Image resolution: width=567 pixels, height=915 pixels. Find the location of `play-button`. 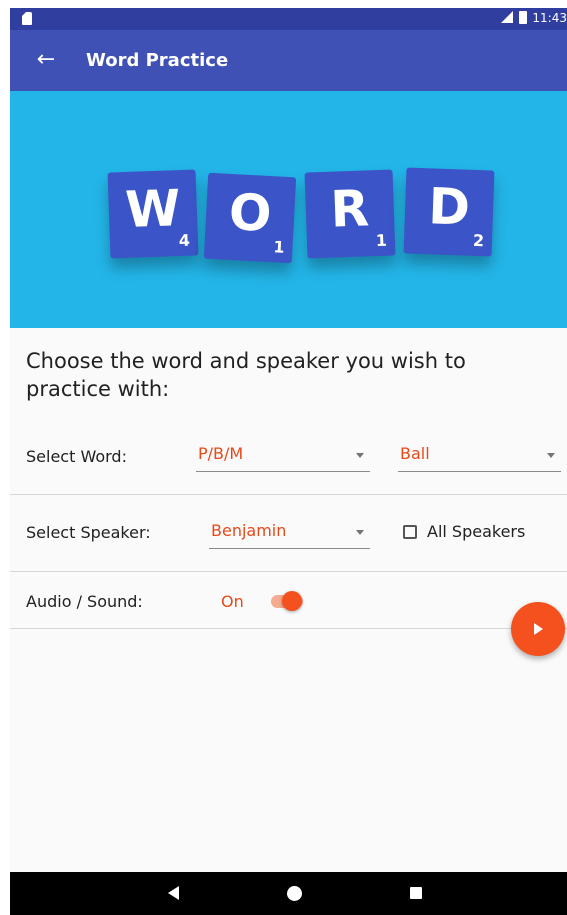

play-button is located at coordinates (538, 629).